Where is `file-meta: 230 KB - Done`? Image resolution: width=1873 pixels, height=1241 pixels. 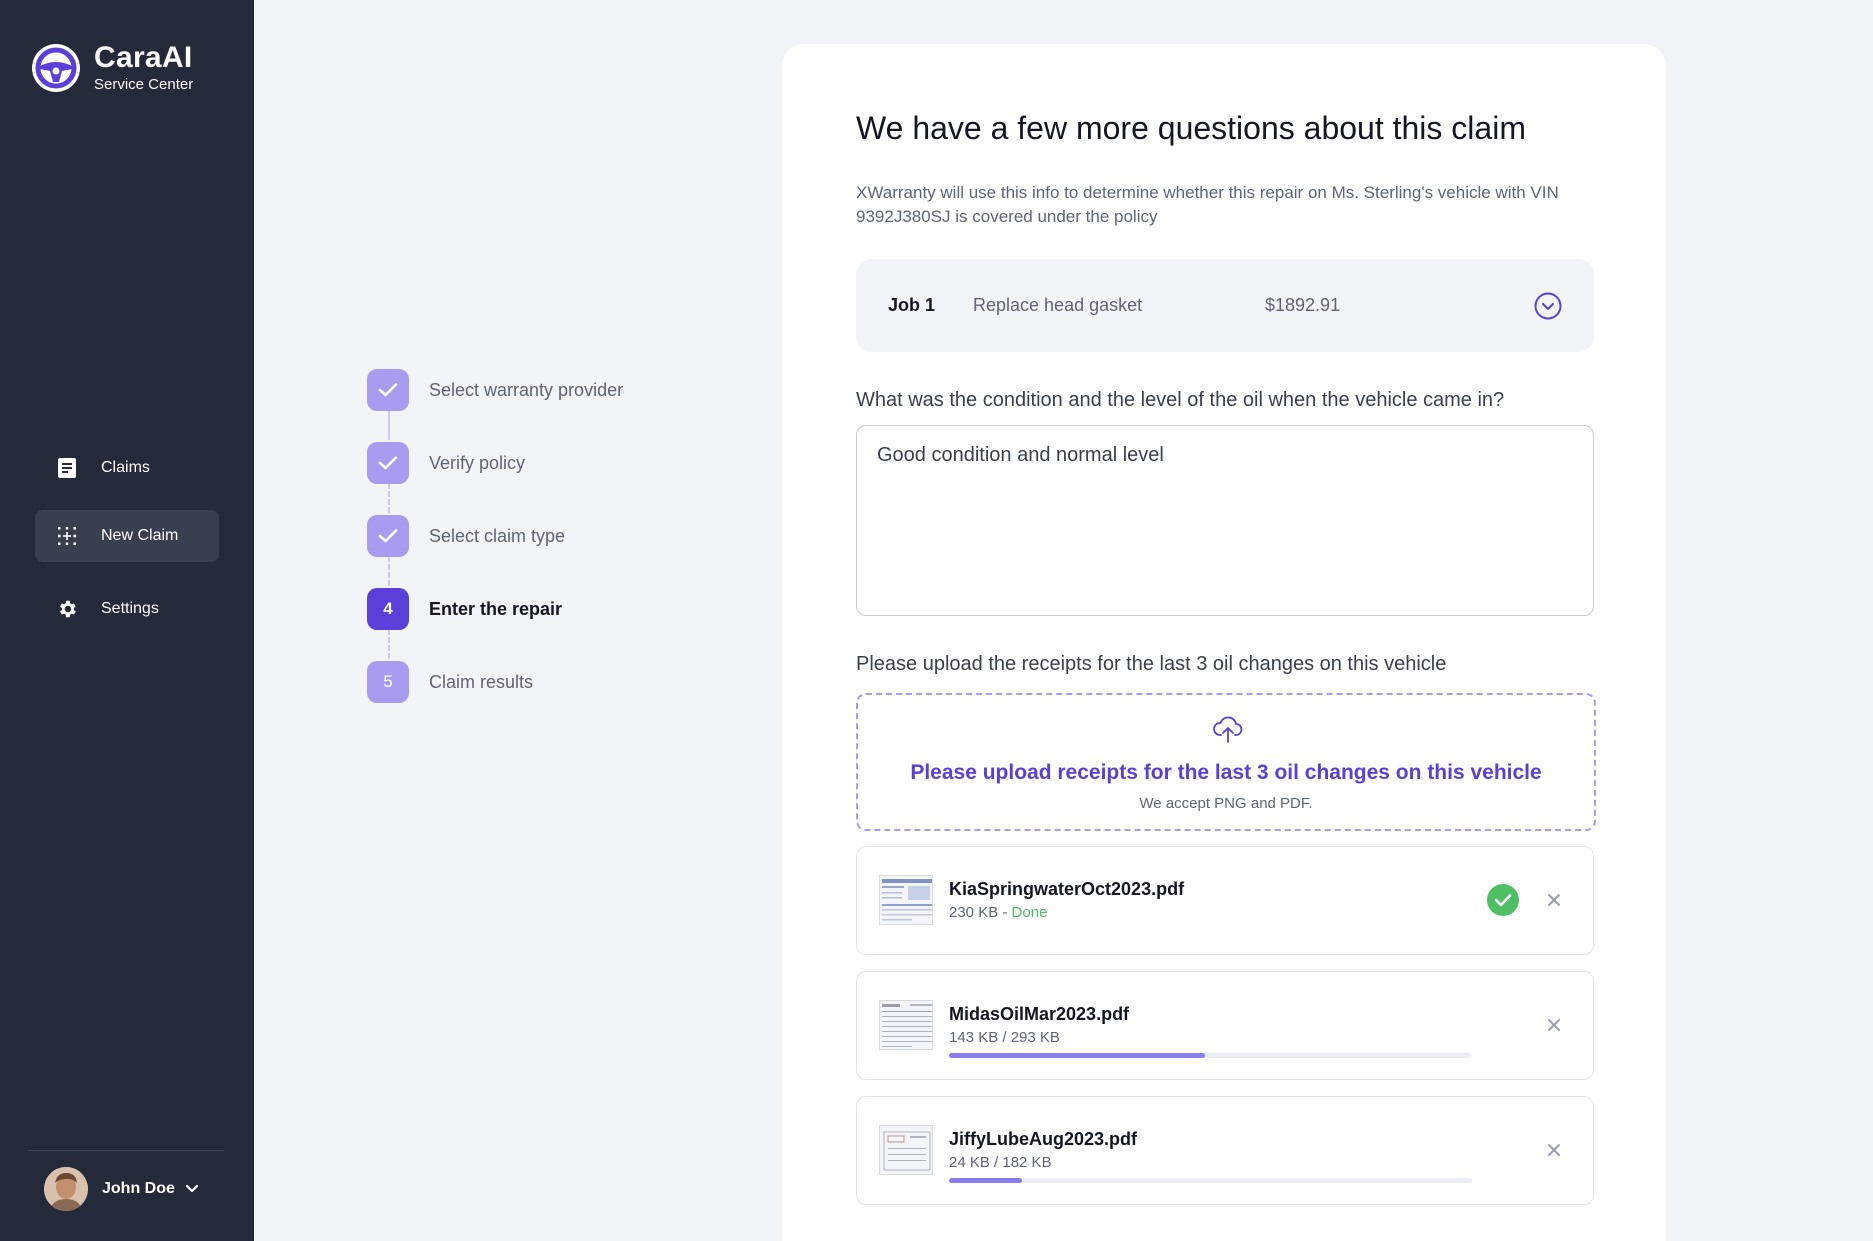 file-meta: 230 KB - Done is located at coordinates (998, 912).